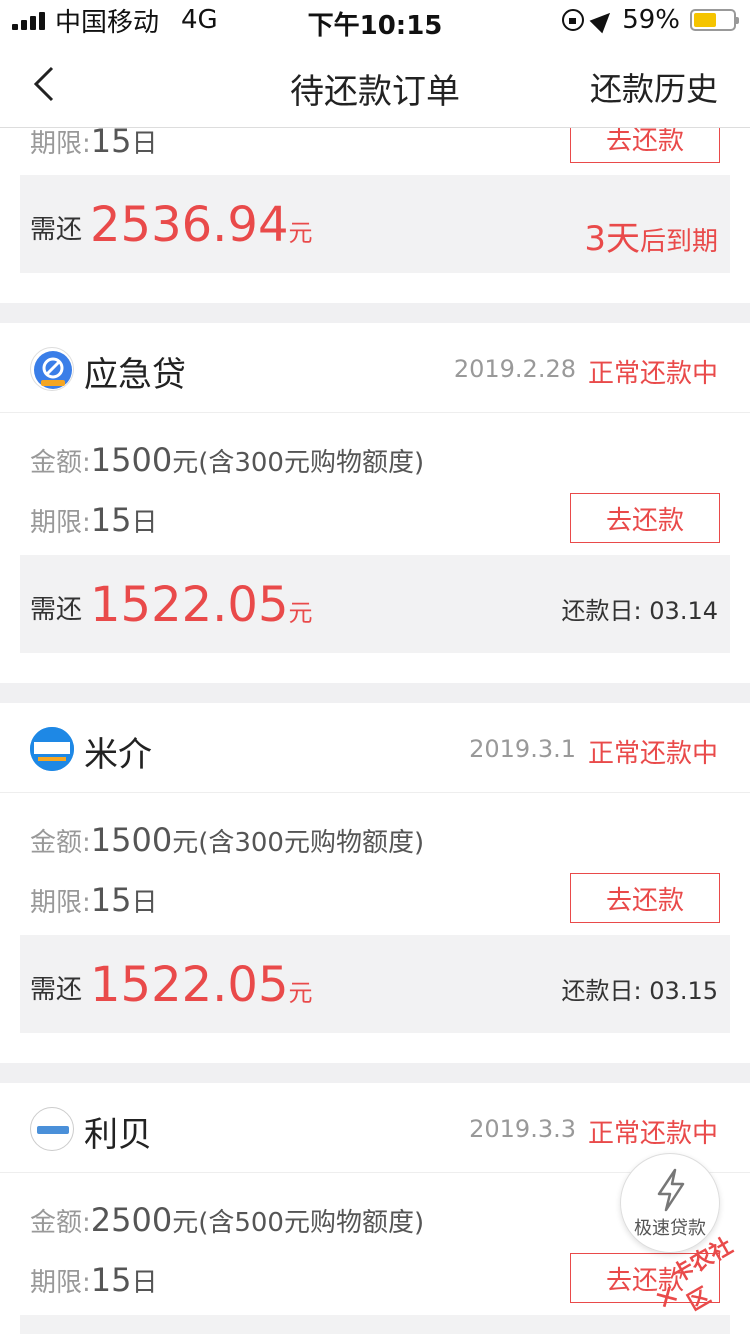  I want to click on rotation-lock-icon, so click(573, 20).